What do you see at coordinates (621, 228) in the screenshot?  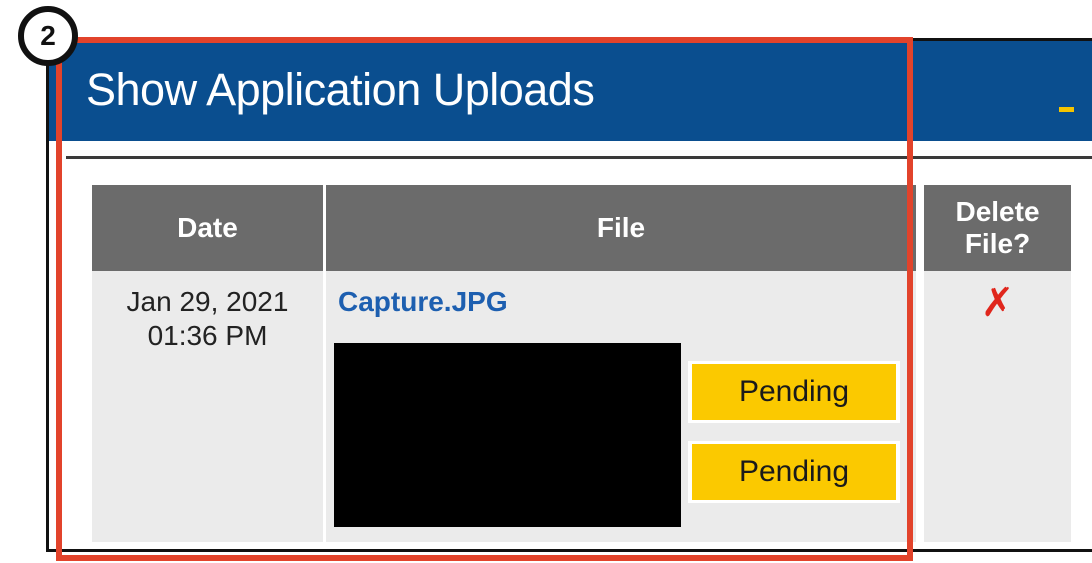 I see `column-header-file: File` at bounding box center [621, 228].